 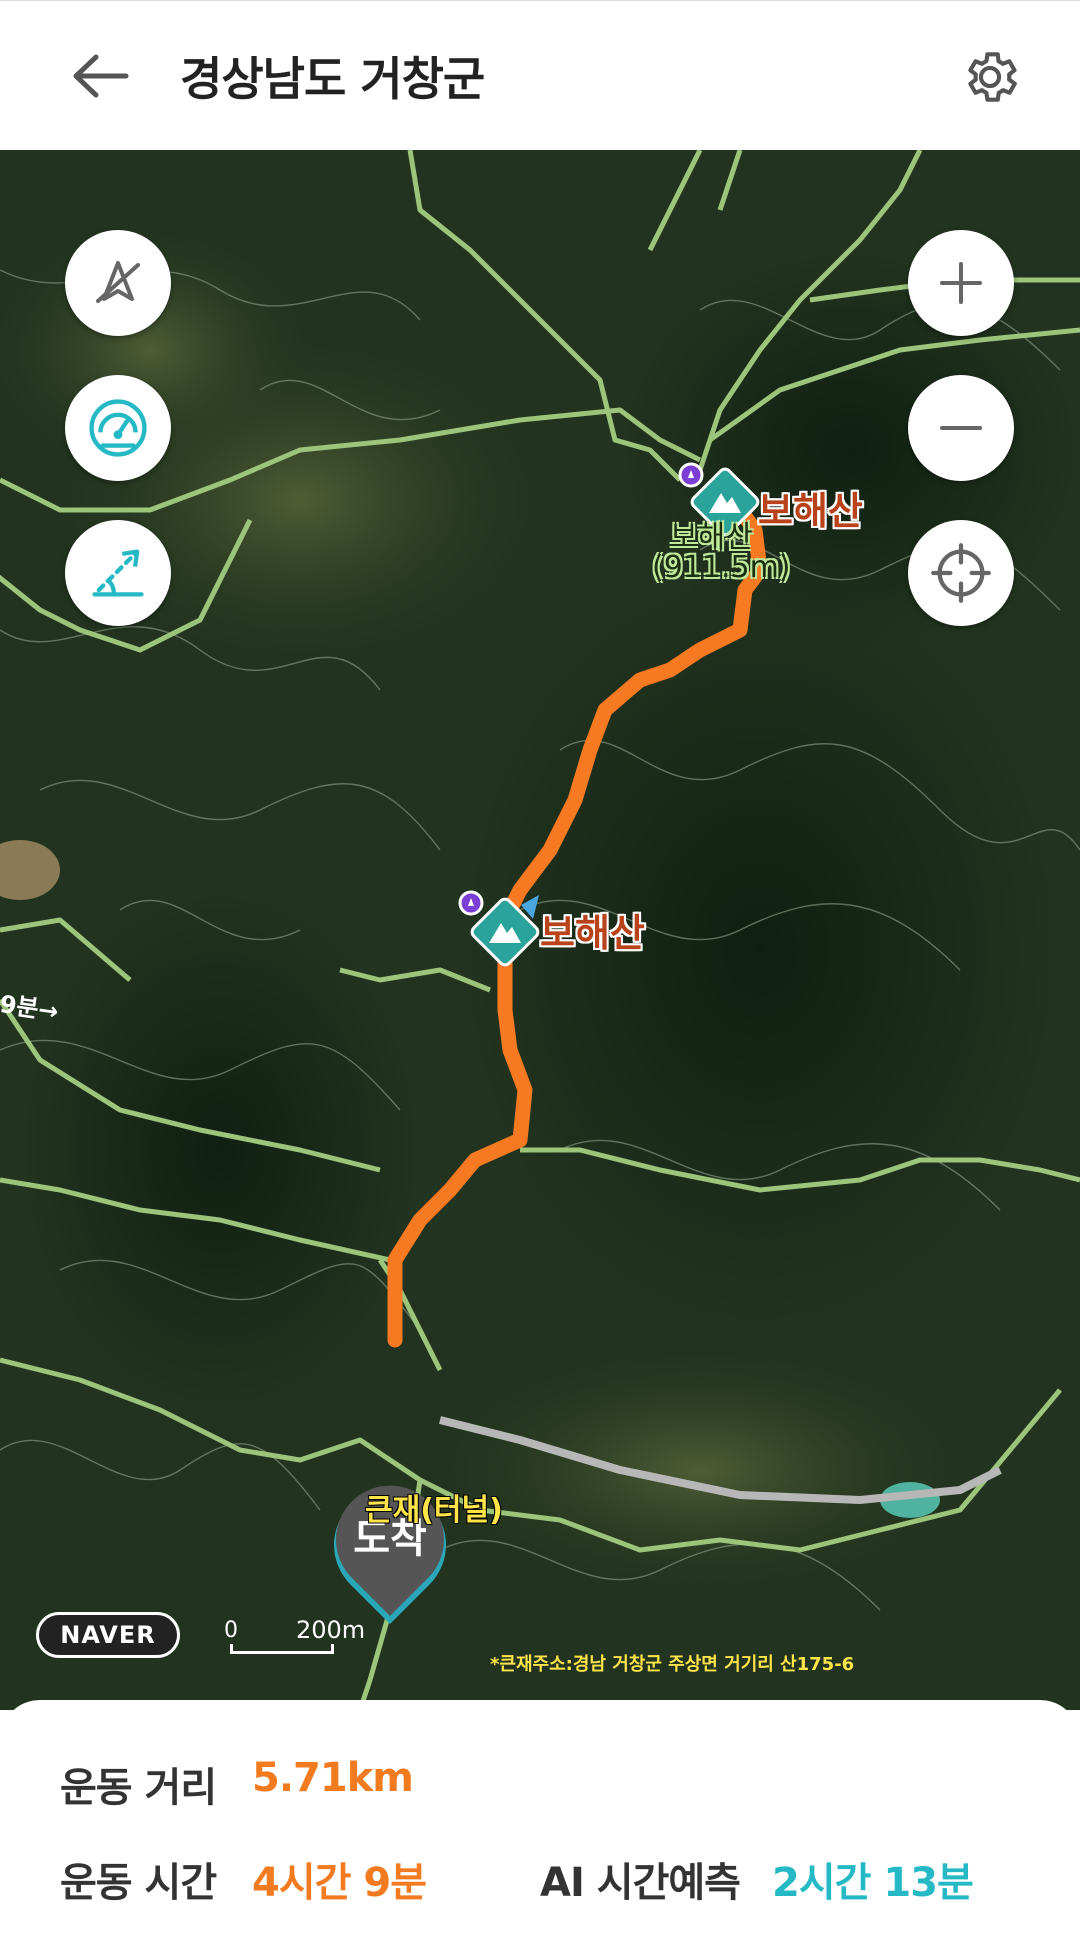 What do you see at coordinates (332, 79) in the screenshot?
I see `page-title: 경상남도 거창군` at bounding box center [332, 79].